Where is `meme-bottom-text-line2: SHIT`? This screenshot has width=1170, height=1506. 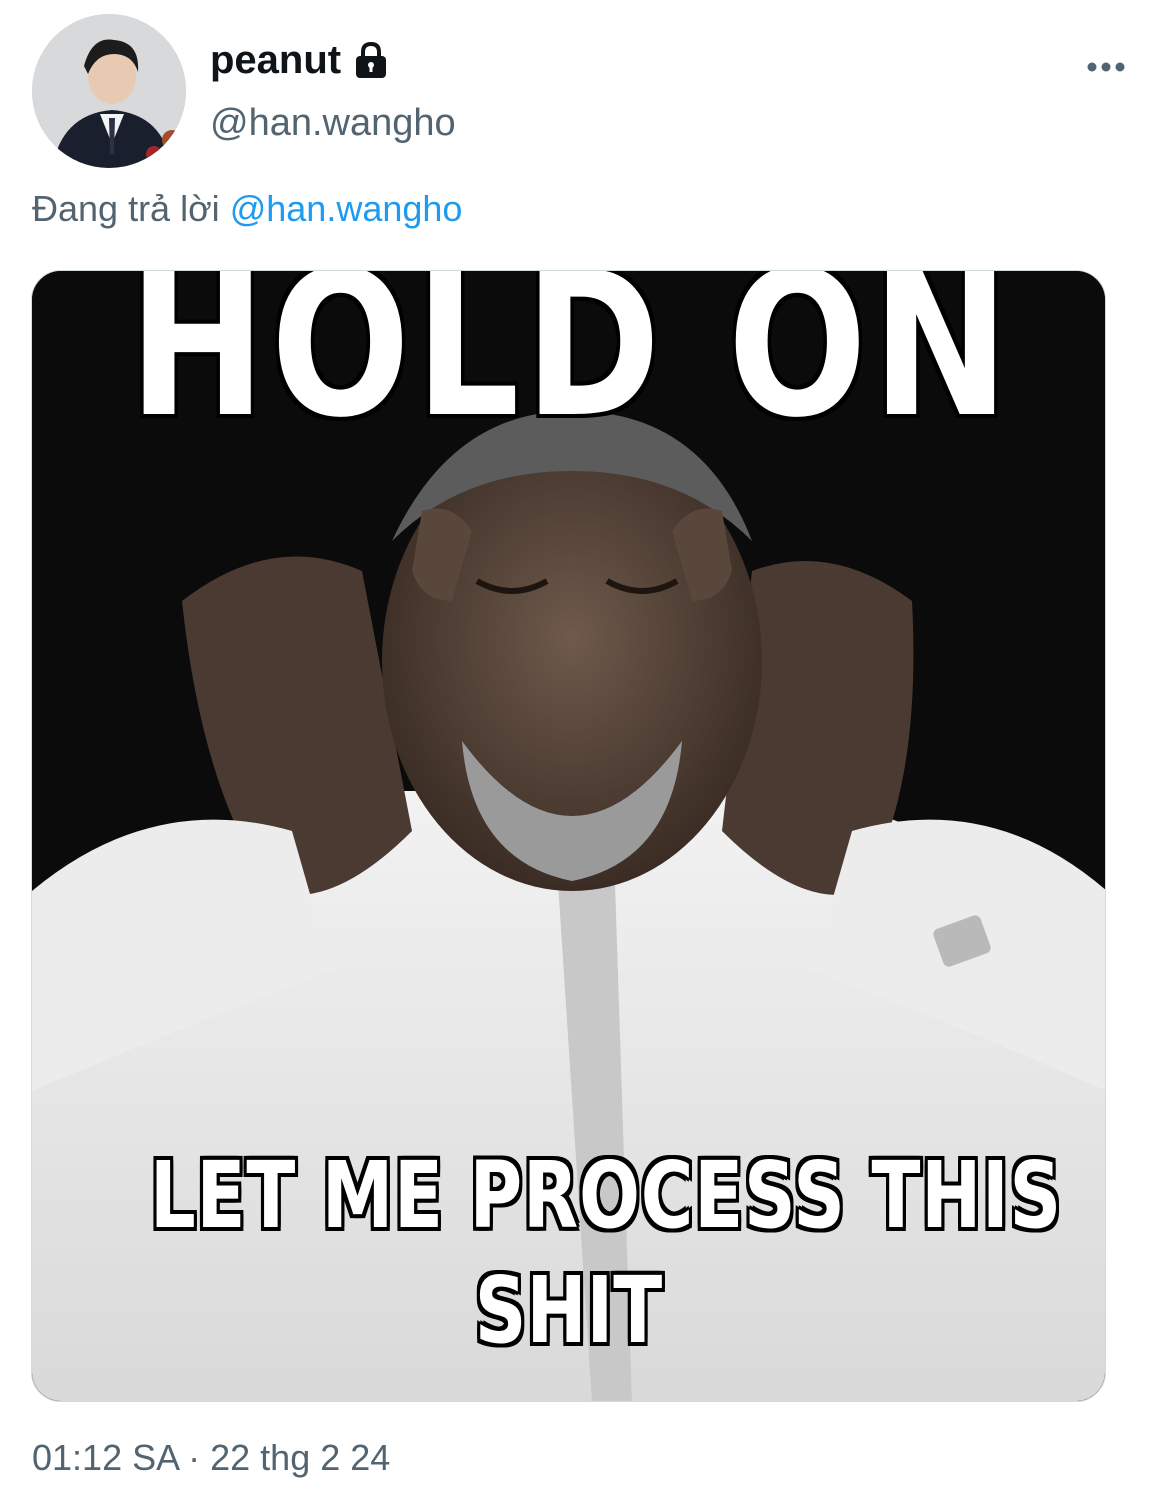 meme-bottom-text-line2: SHIT is located at coordinates (568, 1310).